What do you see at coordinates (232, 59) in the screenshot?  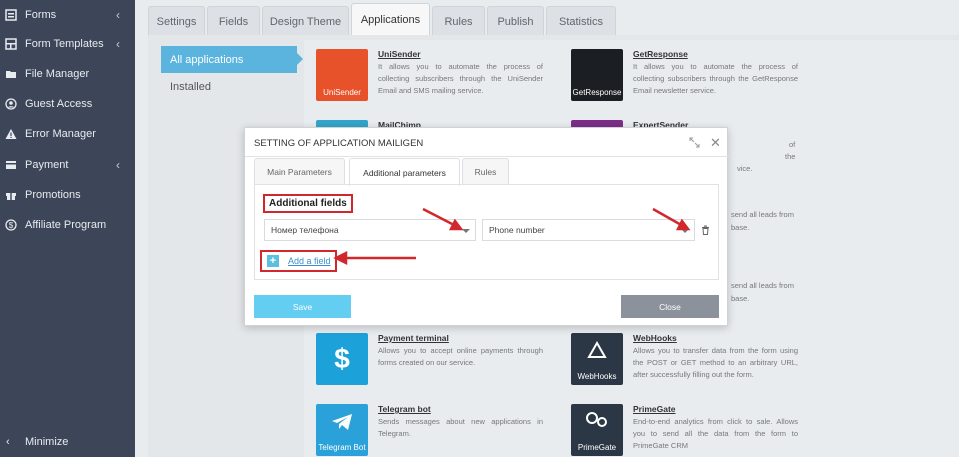 I see `menu-all-applications: All applications` at bounding box center [232, 59].